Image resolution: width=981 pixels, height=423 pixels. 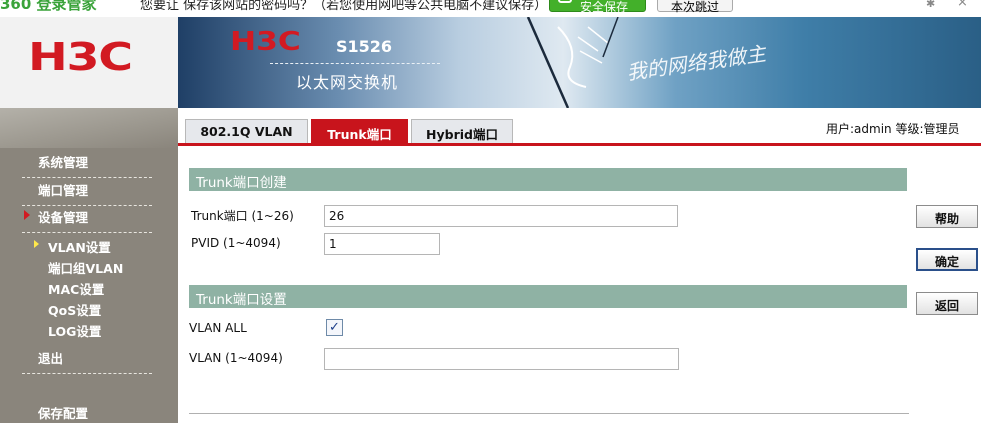 What do you see at coordinates (76, 288) in the screenshot?
I see `sidebar-subitem-mac: MAC设置` at bounding box center [76, 288].